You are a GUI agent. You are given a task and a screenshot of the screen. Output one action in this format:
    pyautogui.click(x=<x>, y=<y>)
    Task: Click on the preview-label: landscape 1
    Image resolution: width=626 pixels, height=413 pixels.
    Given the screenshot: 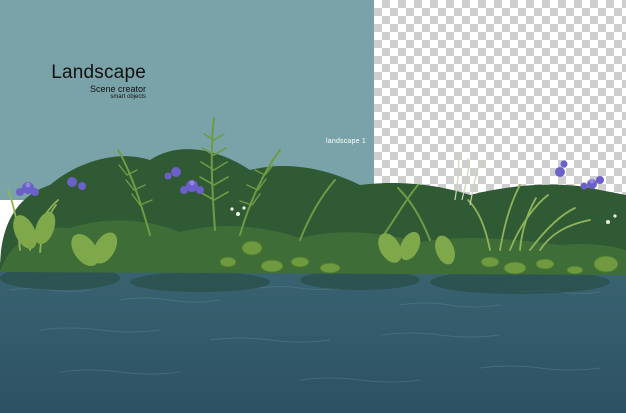 What is the action you would take?
    pyautogui.click(x=346, y=141)
    